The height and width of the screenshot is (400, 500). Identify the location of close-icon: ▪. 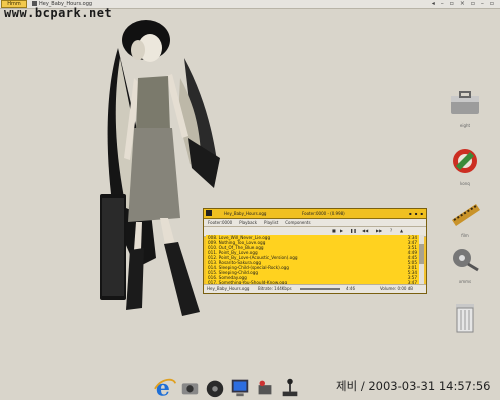
(421, 213).